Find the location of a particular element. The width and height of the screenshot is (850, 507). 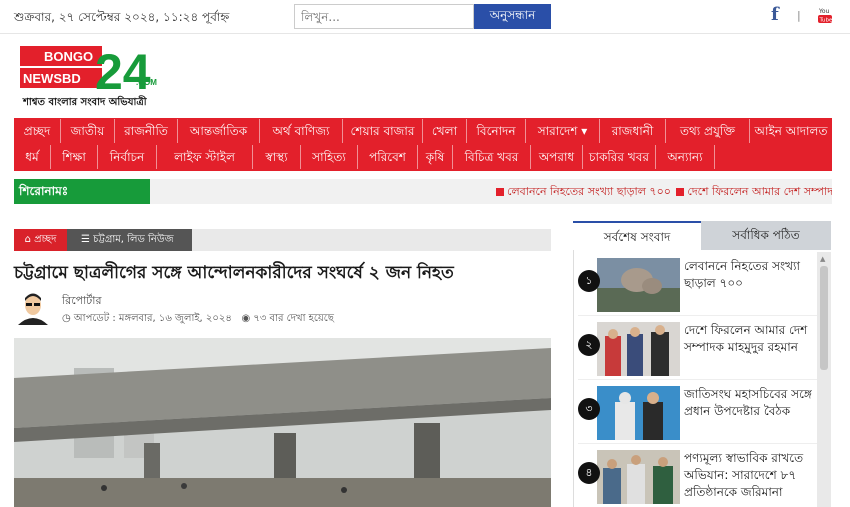

svg-text: শাশ্বত বাংলার সংবাদ অভিযাত্রী is located at coordinates (85, 101).